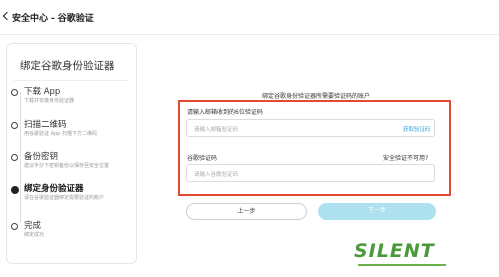  Describe the element at coordinates (33, 226) in the screenshot. I see `step-title: 完成` at that location.